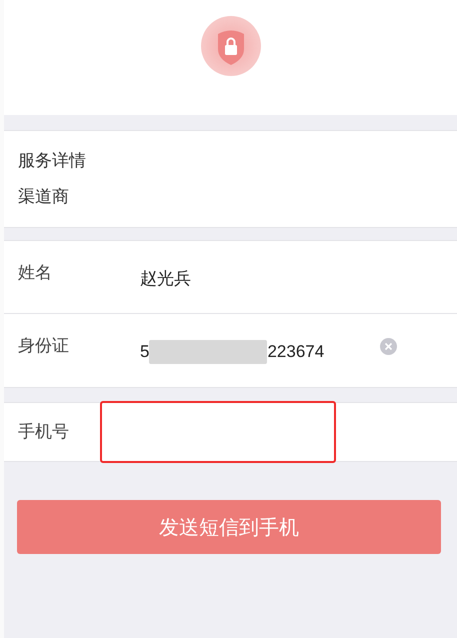  What do you see at coordinates (35, 273) in the screenshot?
I see `field-label: 姓名` at bounding box center [35, 273].